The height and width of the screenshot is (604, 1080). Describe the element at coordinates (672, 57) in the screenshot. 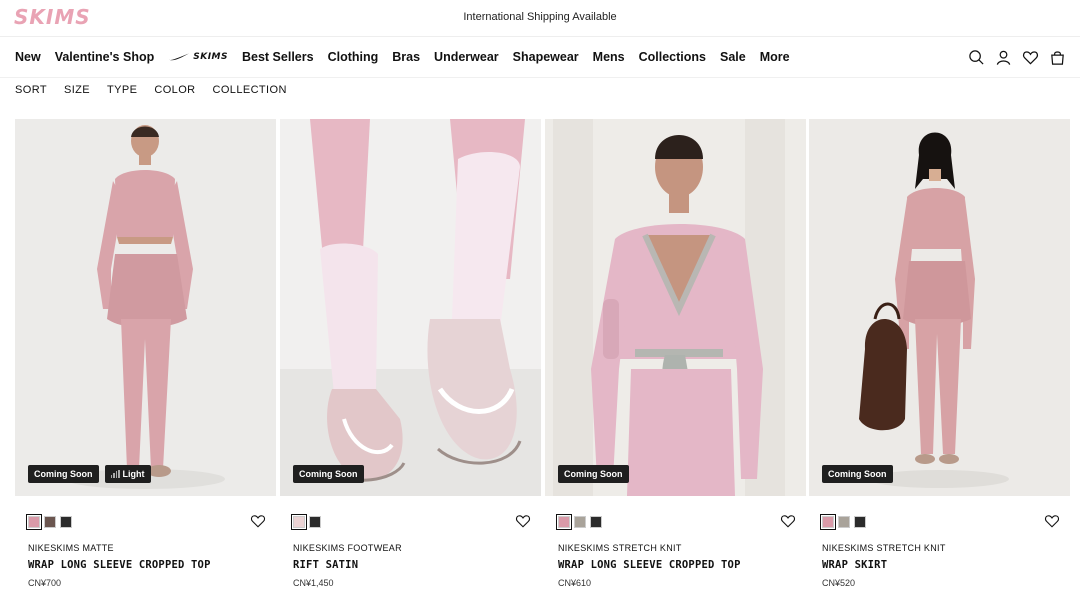

I see `nav-item-collections: Collections` at that location.